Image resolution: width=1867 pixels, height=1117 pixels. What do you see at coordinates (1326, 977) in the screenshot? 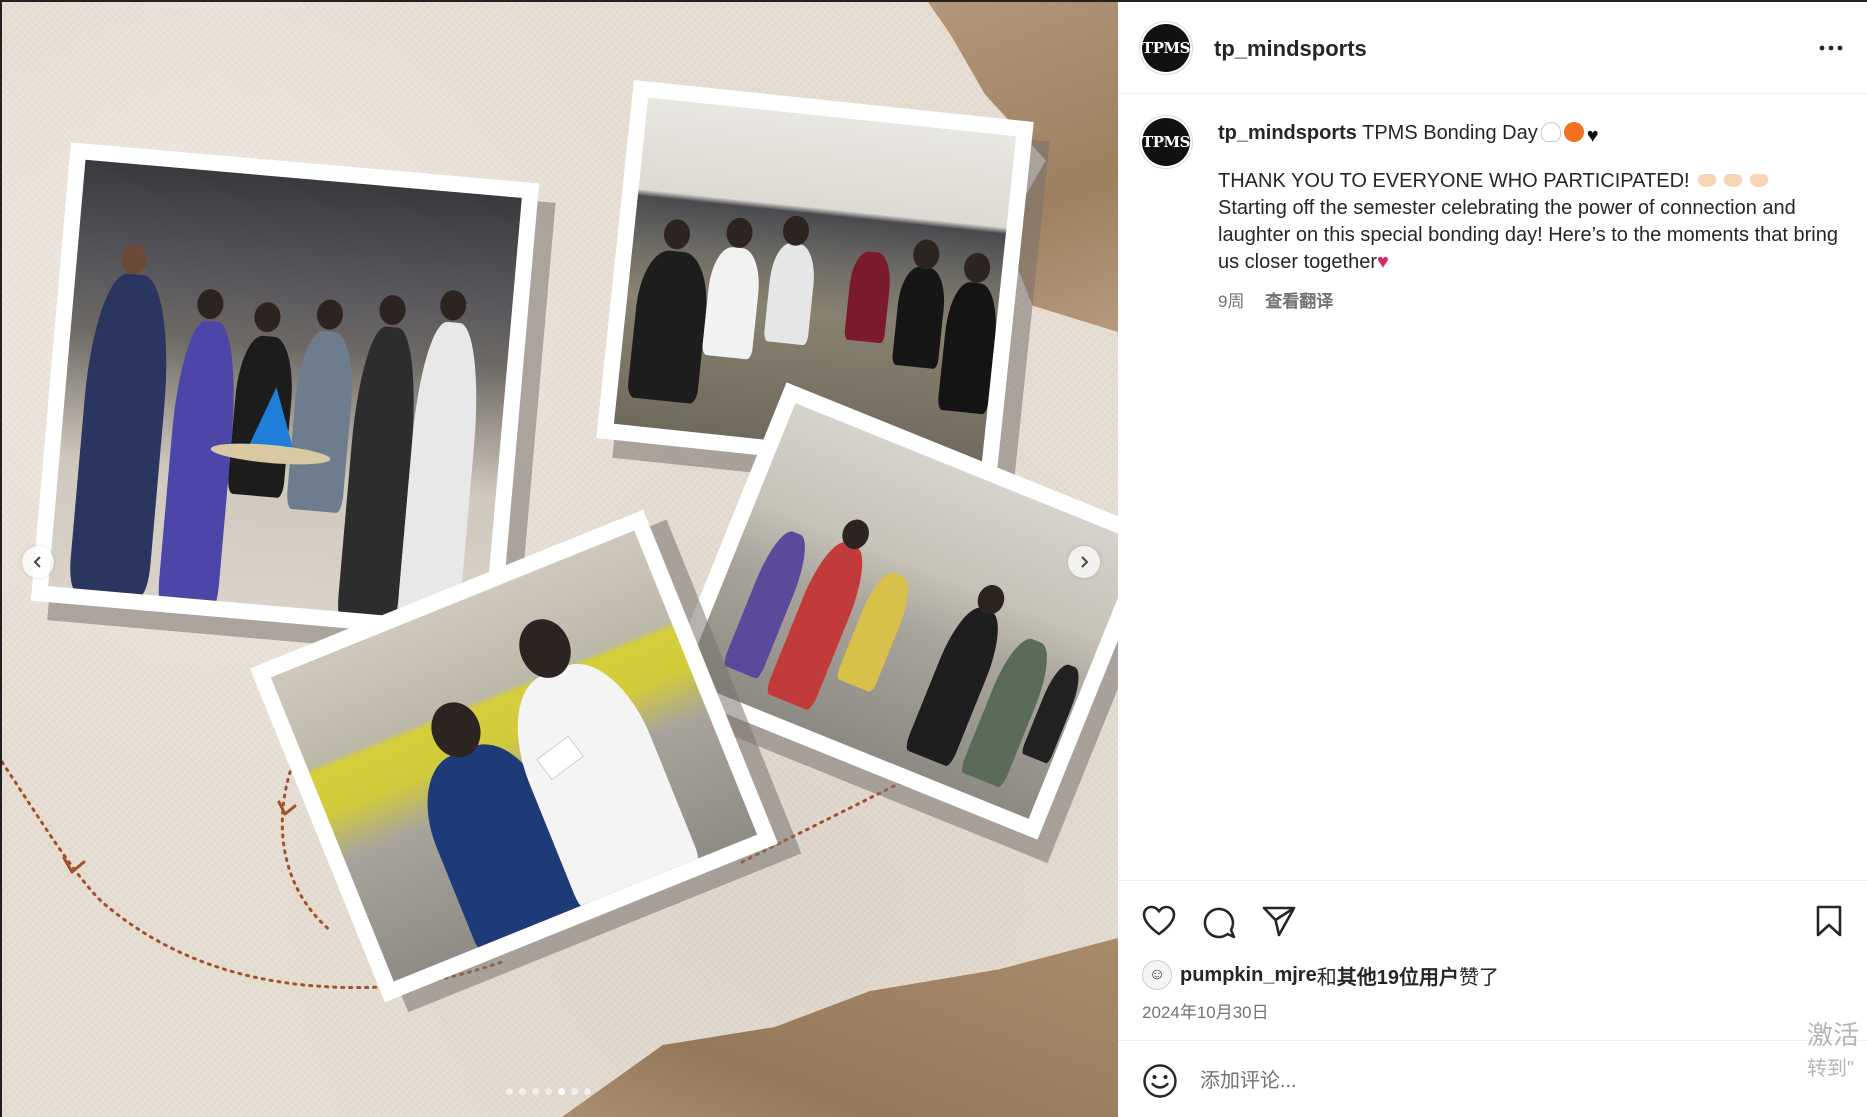
I see `likes-connector: 和` at bounding box center [1326, 977].